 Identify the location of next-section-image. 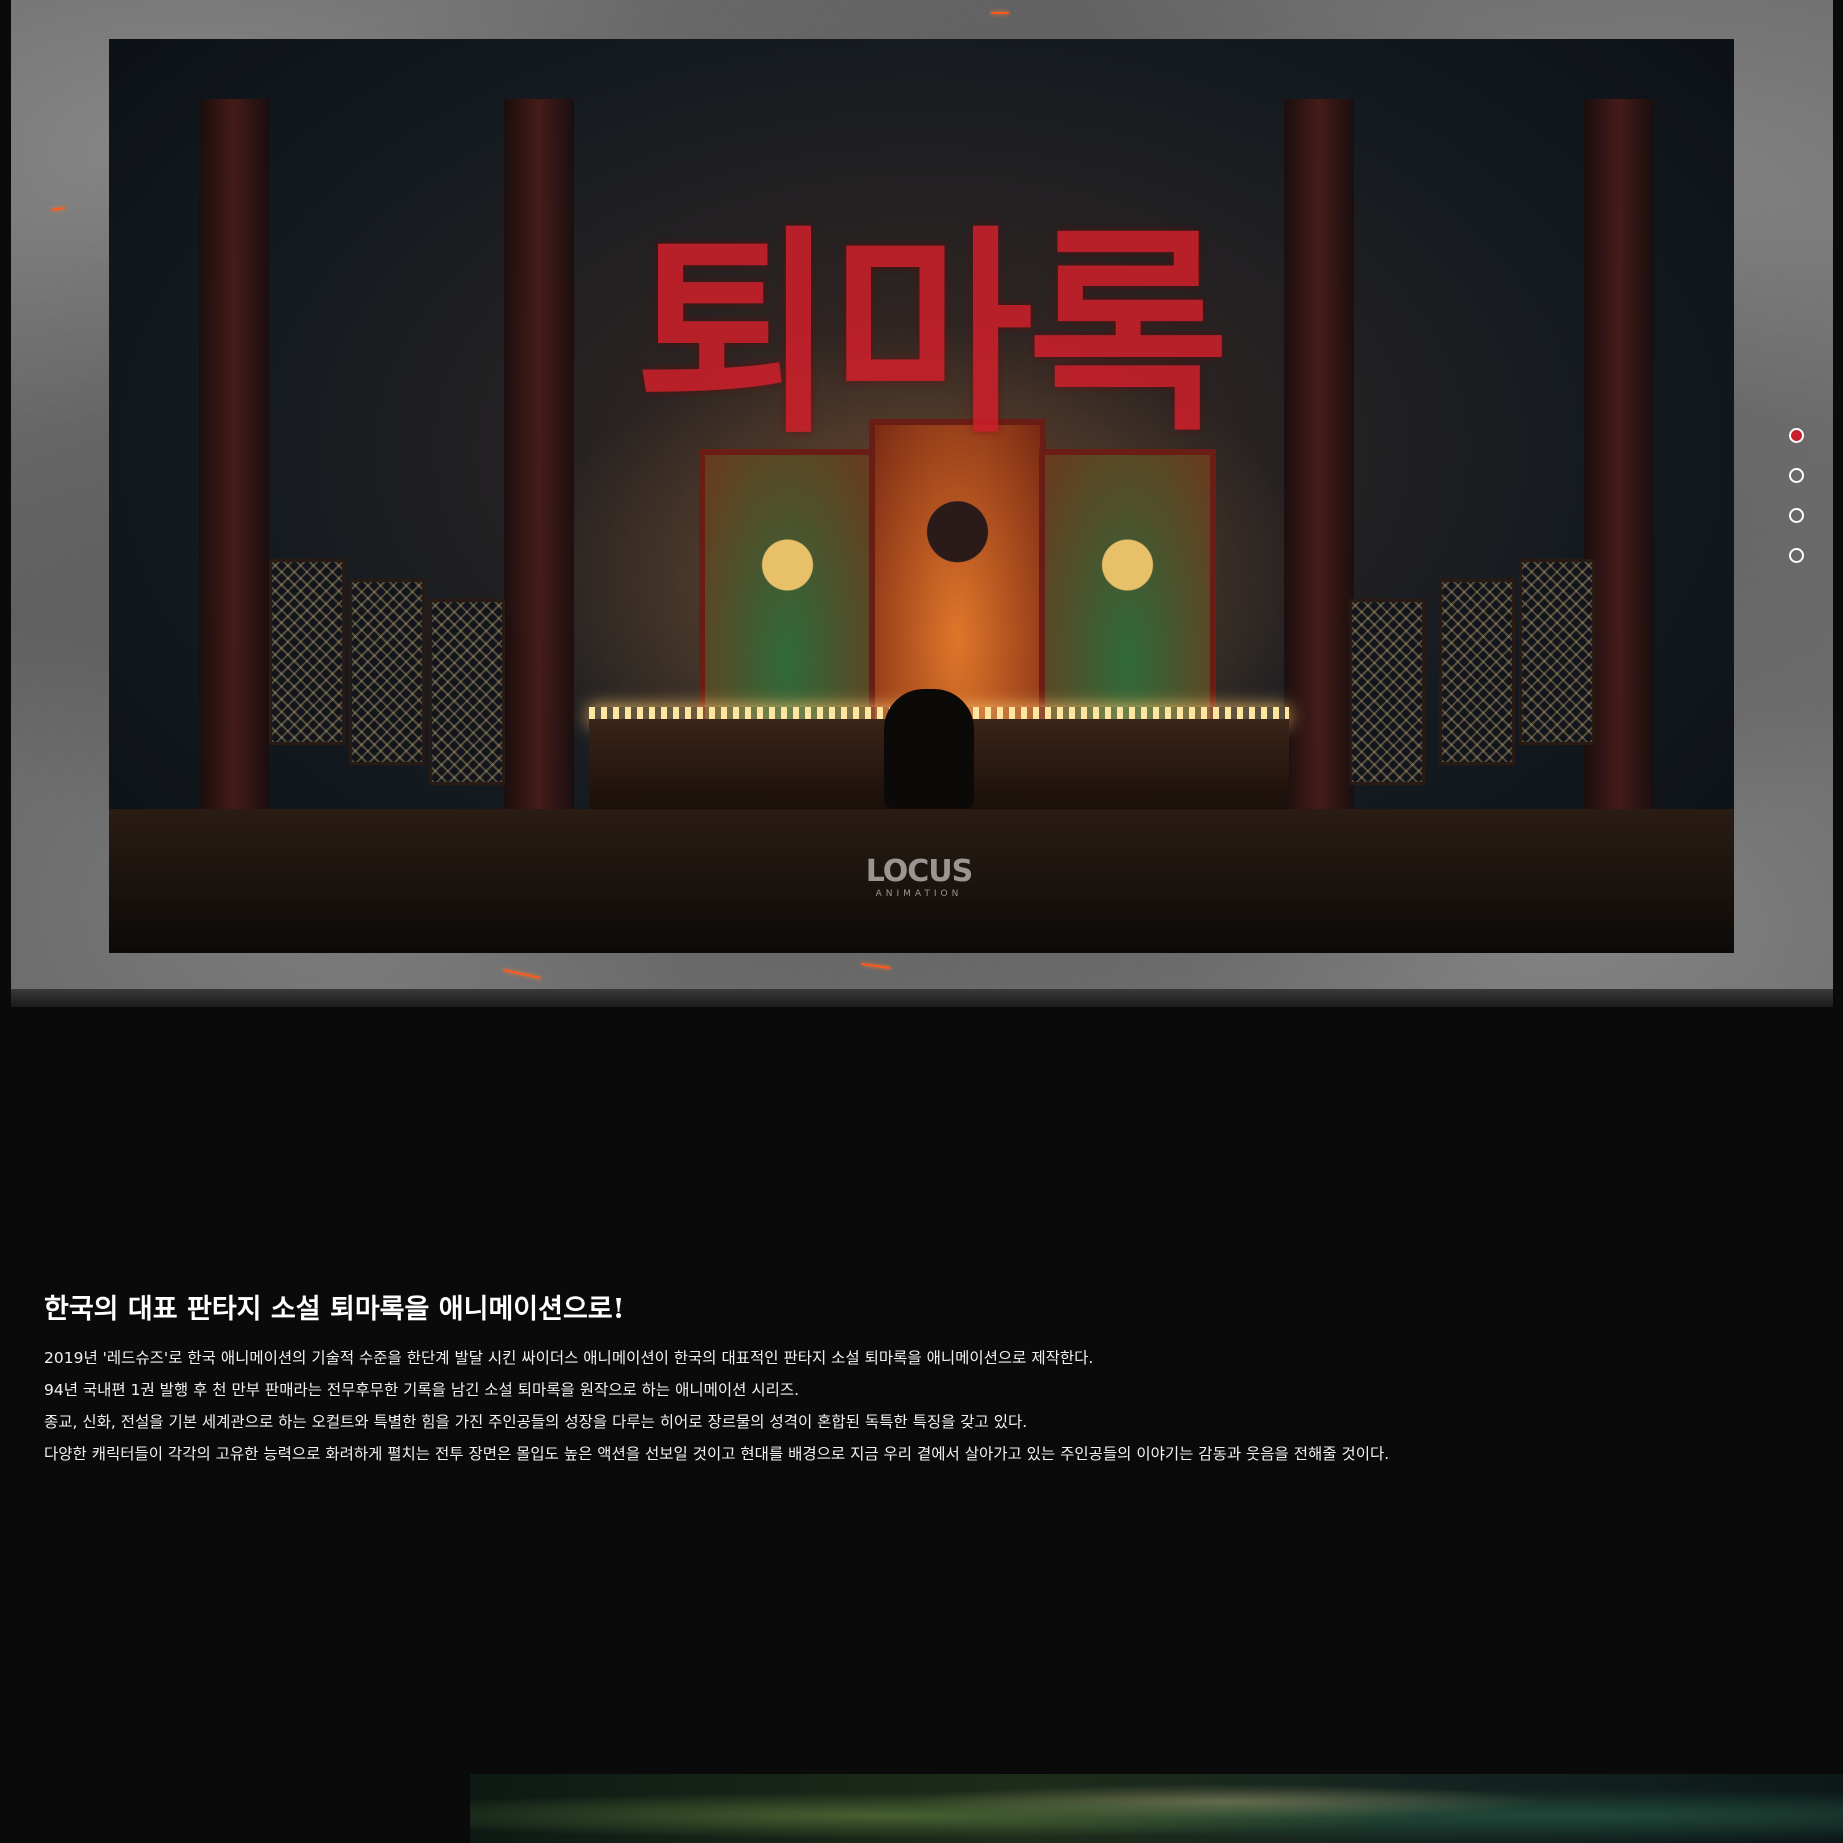
(1156, 1808).